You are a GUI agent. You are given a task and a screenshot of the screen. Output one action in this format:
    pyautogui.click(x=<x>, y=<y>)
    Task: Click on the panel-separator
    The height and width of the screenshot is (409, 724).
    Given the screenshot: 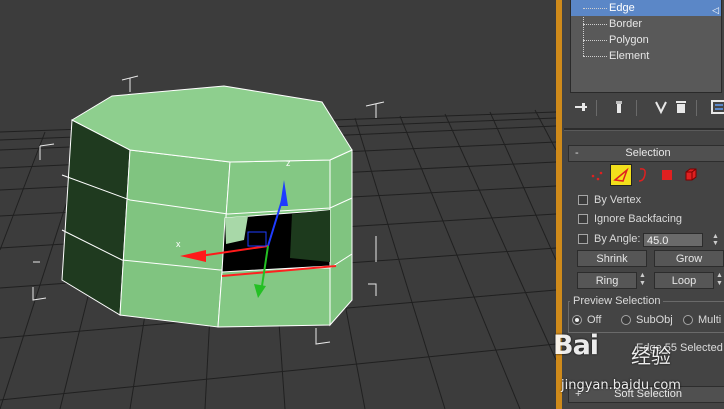 What is the action you would take?
    pyautogui.click(x=644, y=129)
    